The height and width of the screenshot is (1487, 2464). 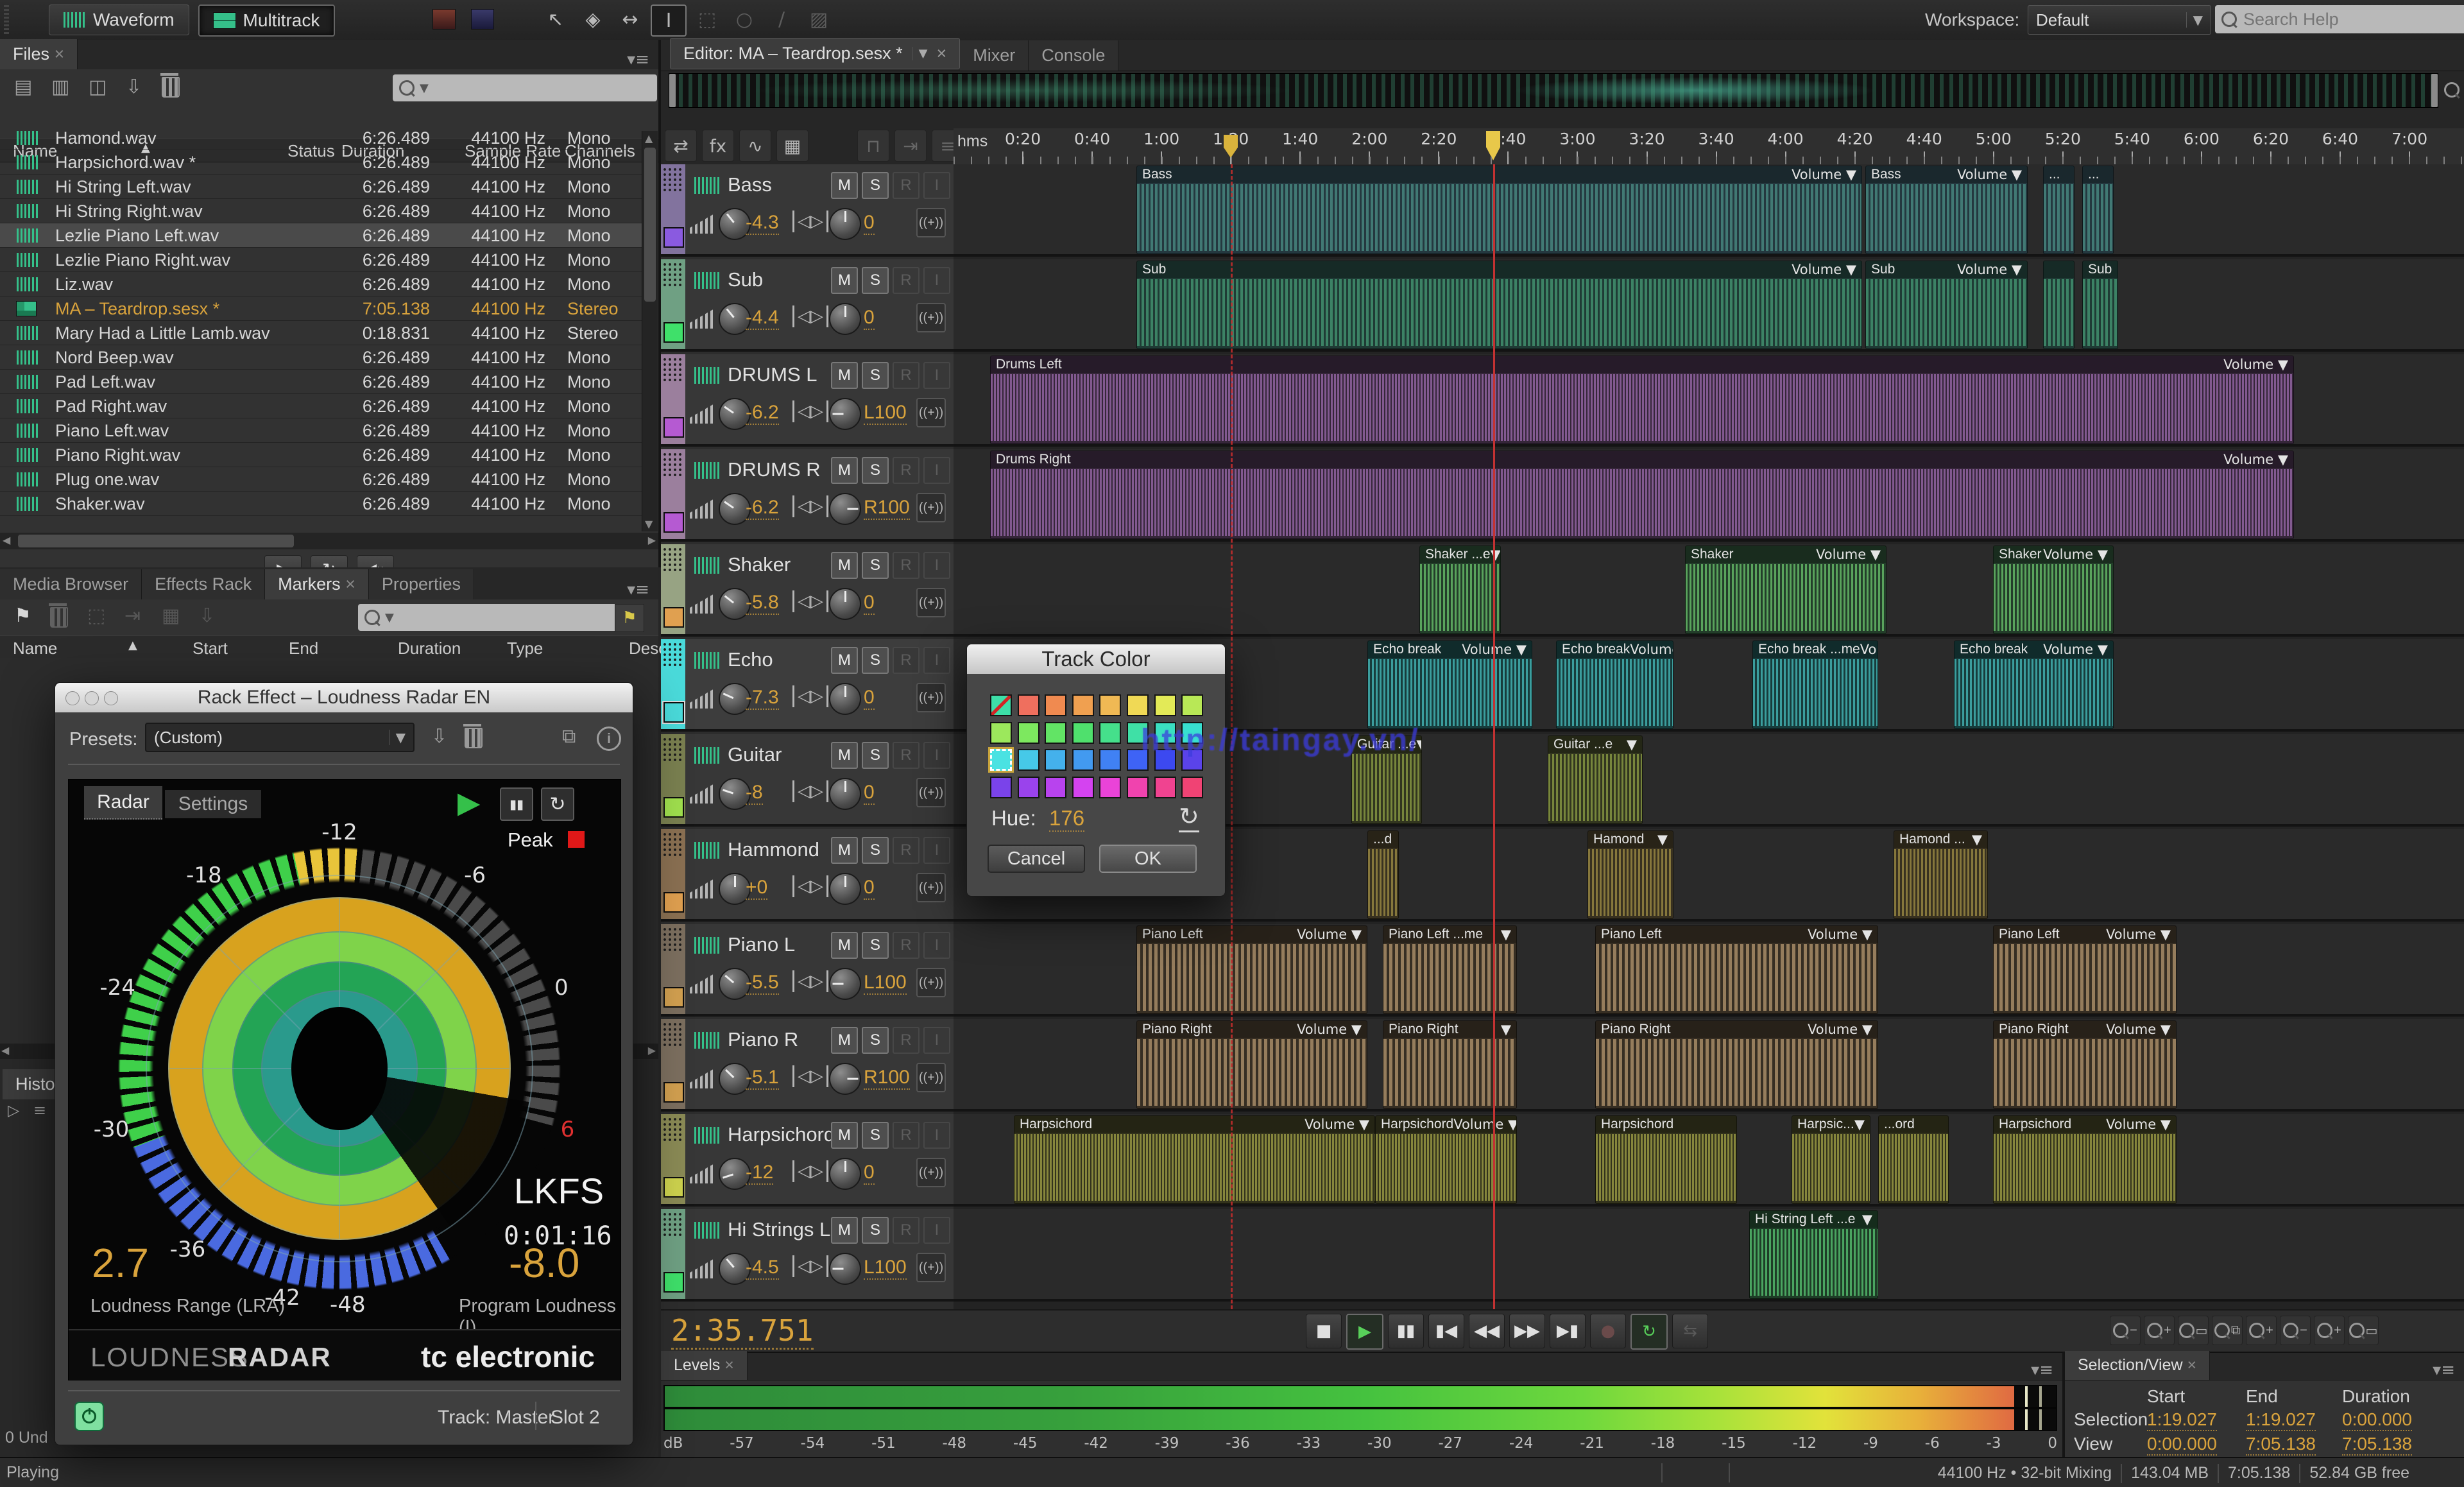 What do you see at coordinates (1036, 859) in the screenshot?
I see `cancel-button: Cancel` at bounding box center [1036, 859].